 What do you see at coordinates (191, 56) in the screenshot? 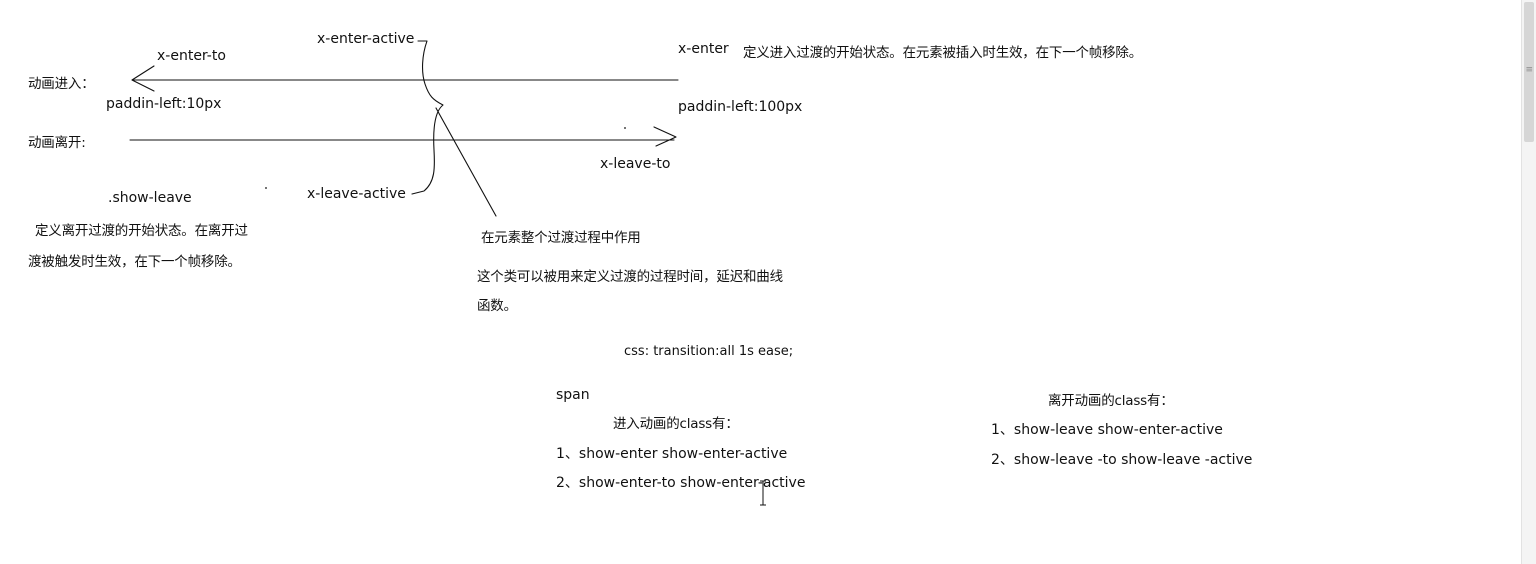
I see `x-enter-to-label: x-enter-to` at bounding box center [191, 56].